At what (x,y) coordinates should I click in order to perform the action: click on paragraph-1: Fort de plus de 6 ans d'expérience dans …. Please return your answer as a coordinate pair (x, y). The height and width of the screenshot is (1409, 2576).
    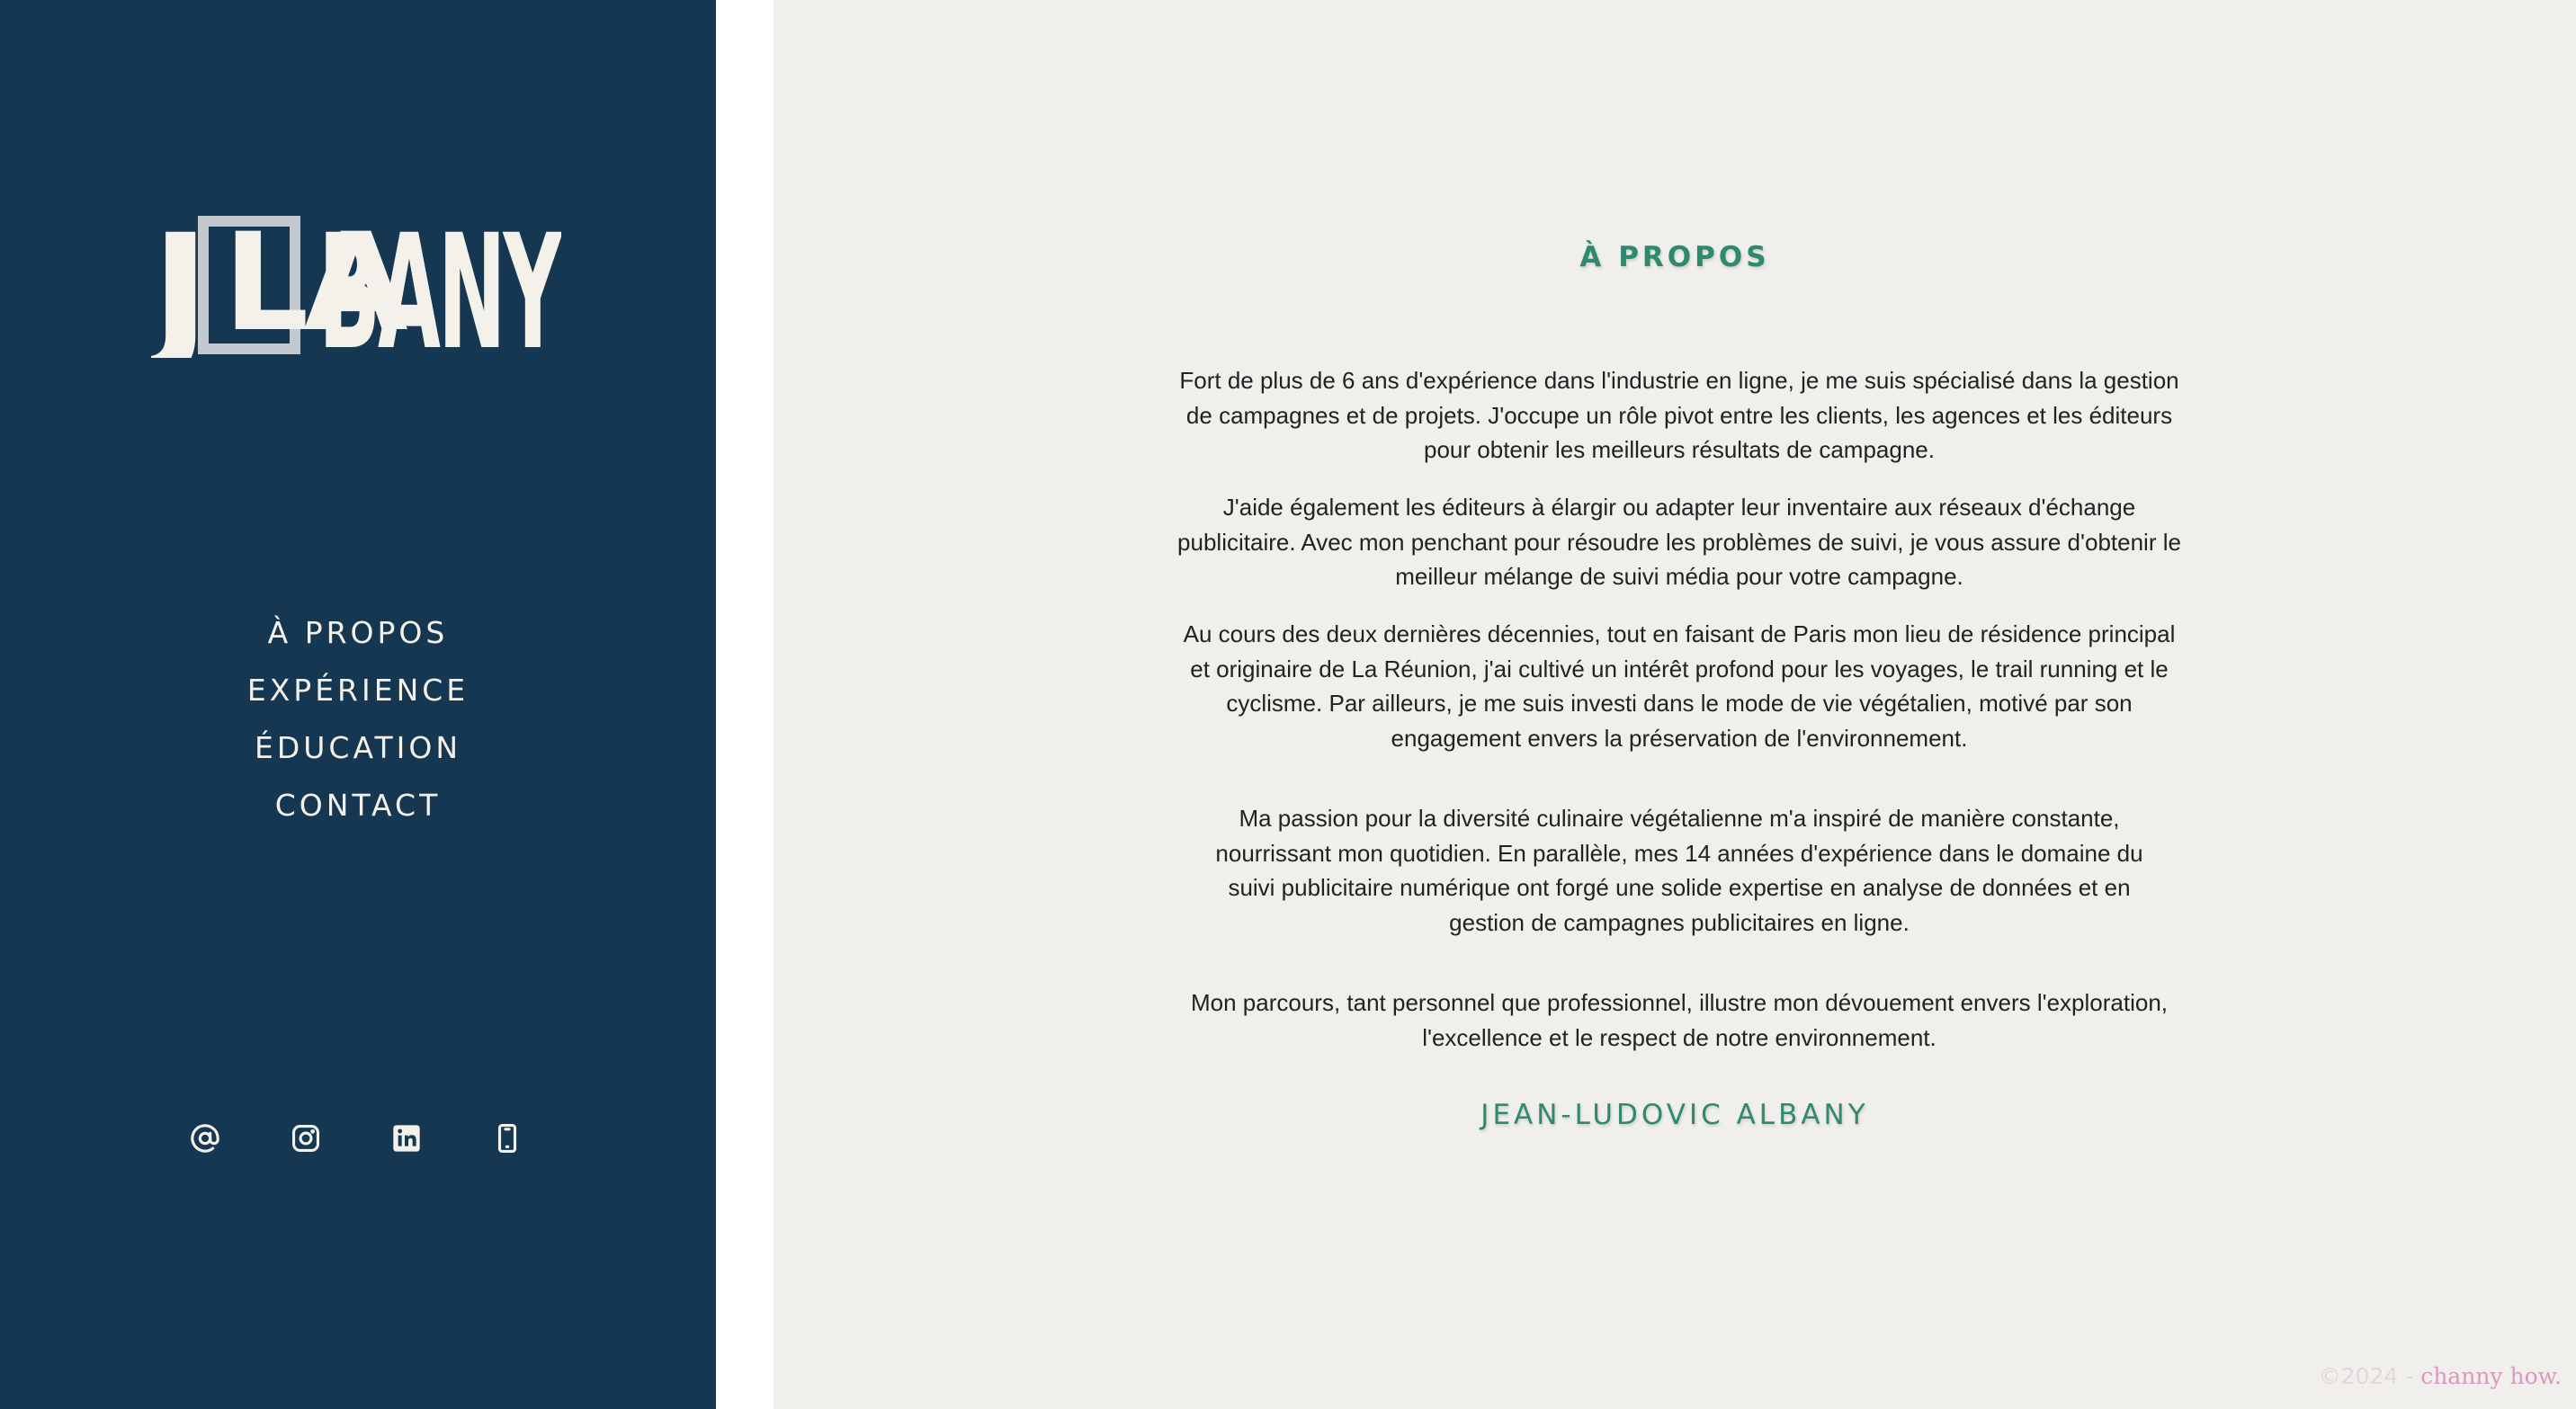
    Looking at the image, I should click on (1679, 416).